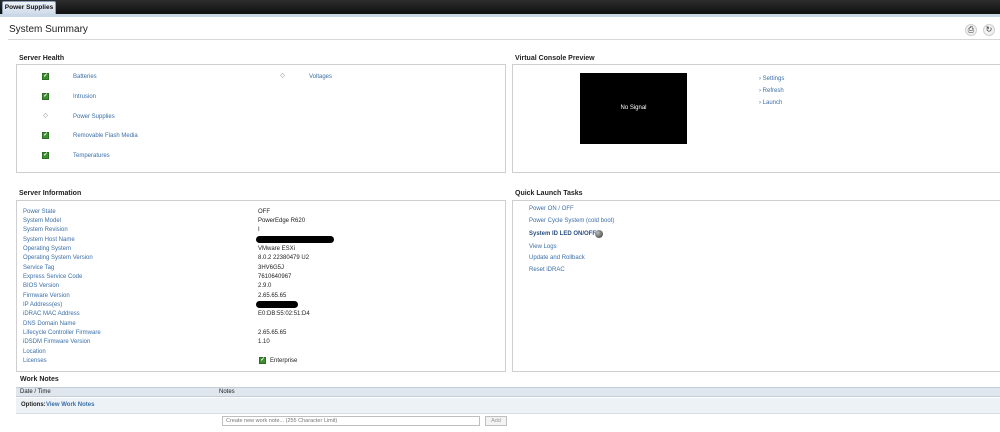  I want to click on console-launch-link: › Launch, so click(770, 103).